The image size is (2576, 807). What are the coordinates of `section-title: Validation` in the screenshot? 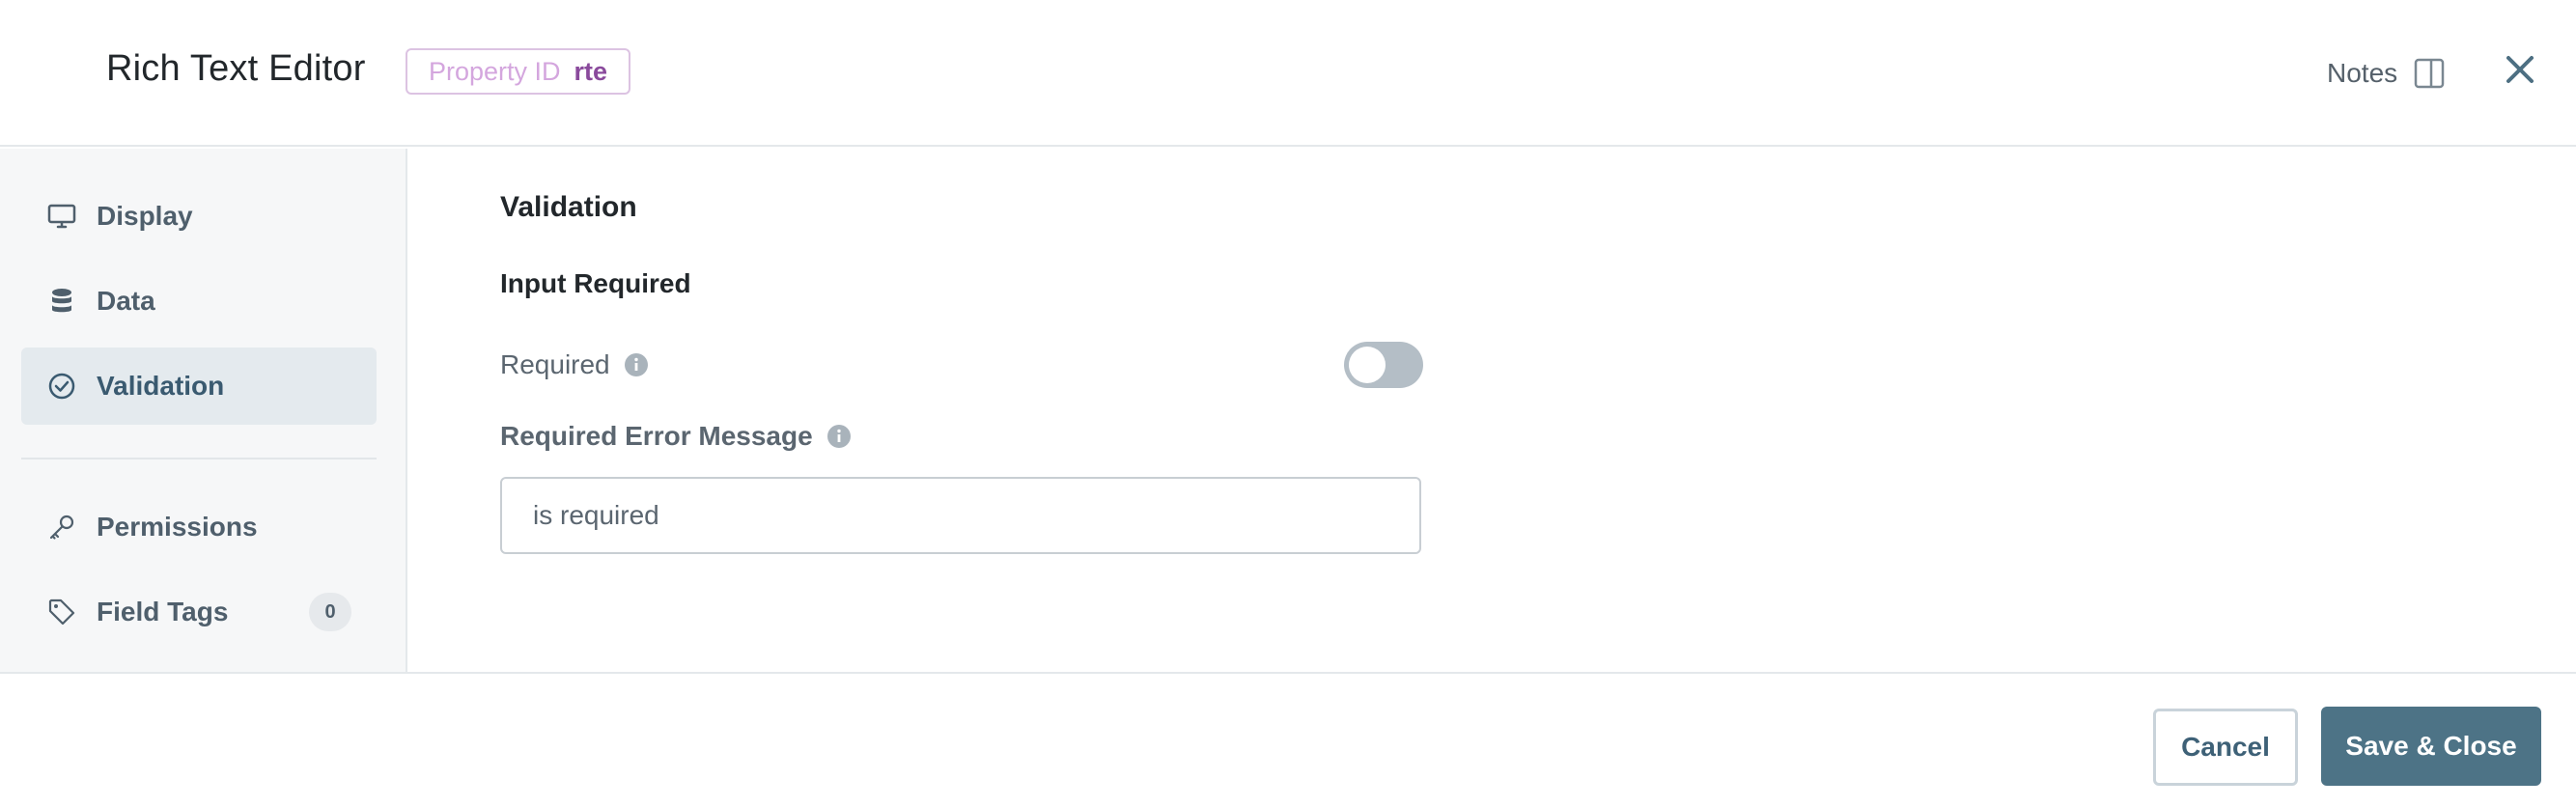 It's located at (568, 207).